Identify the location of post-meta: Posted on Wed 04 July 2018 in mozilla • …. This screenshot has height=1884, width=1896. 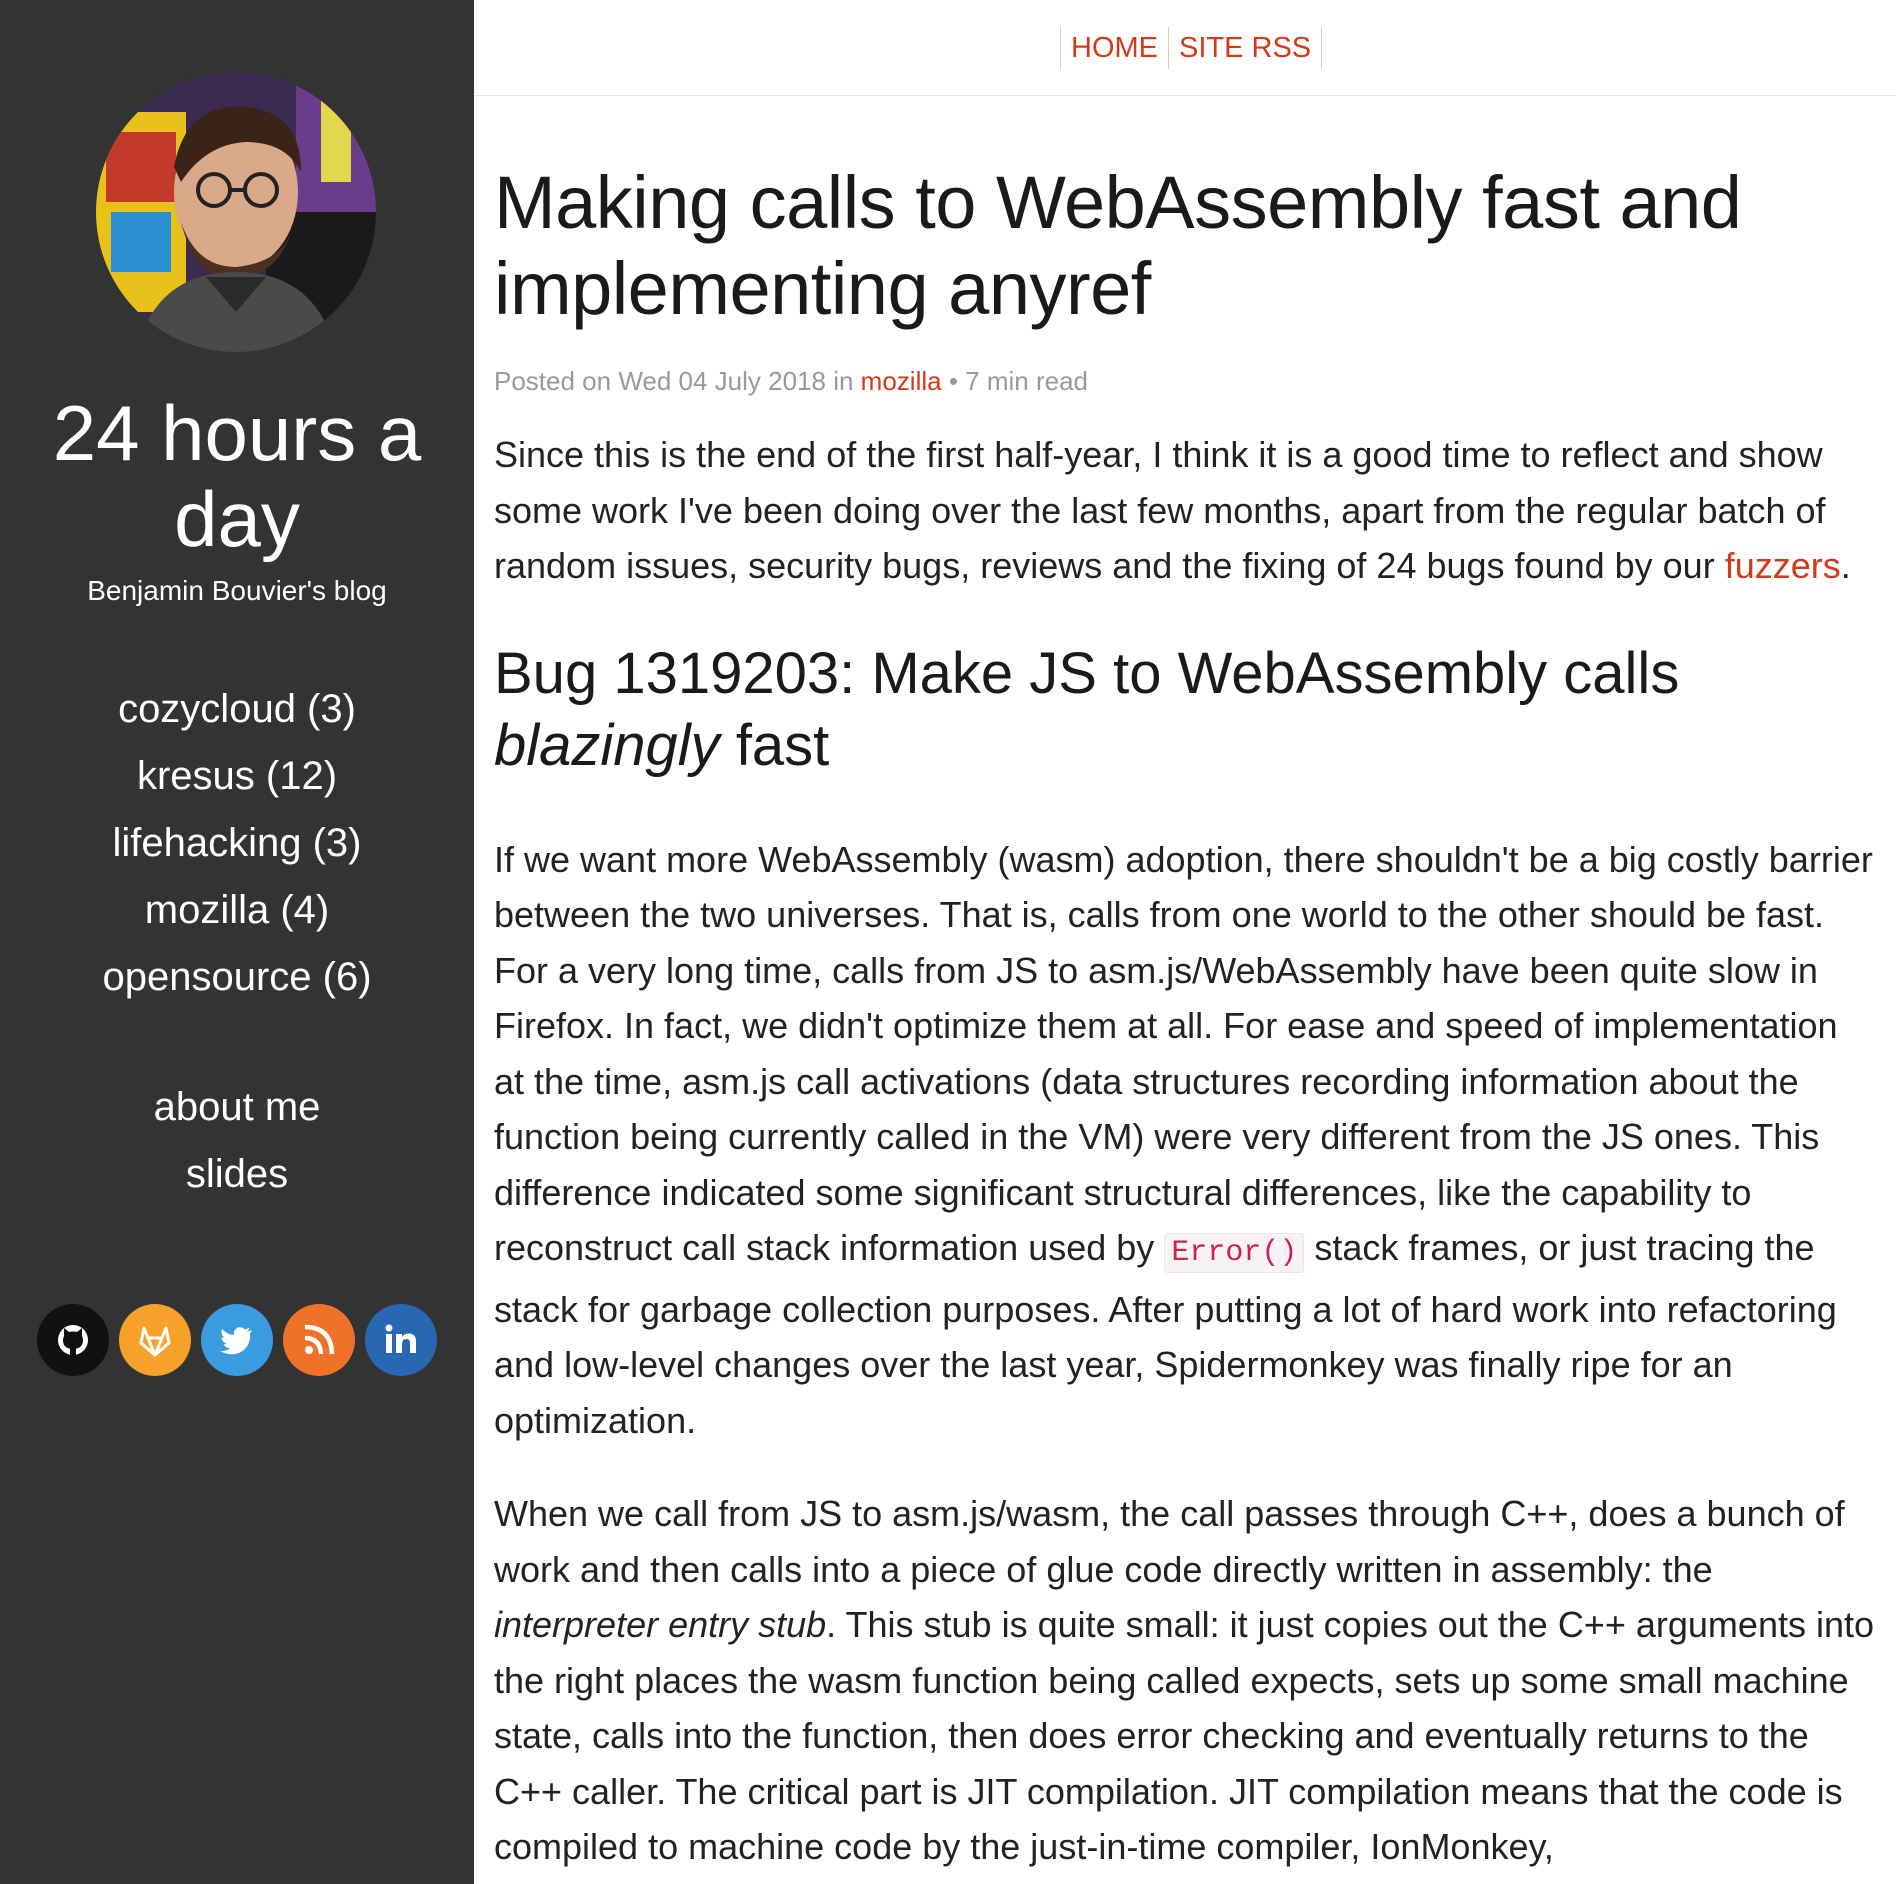
(1184, 381).